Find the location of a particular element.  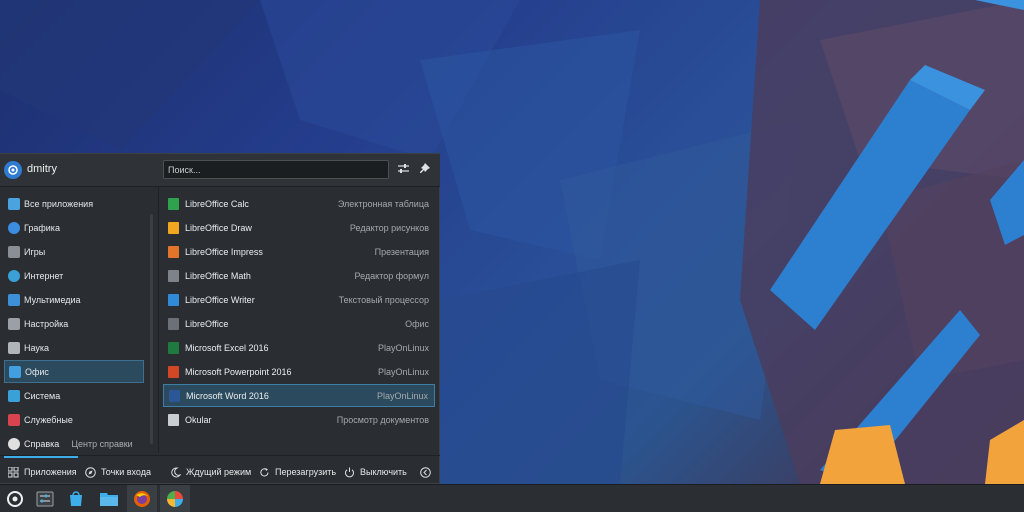

libreoffice-calc-icon is located at coordinates (173, 203).